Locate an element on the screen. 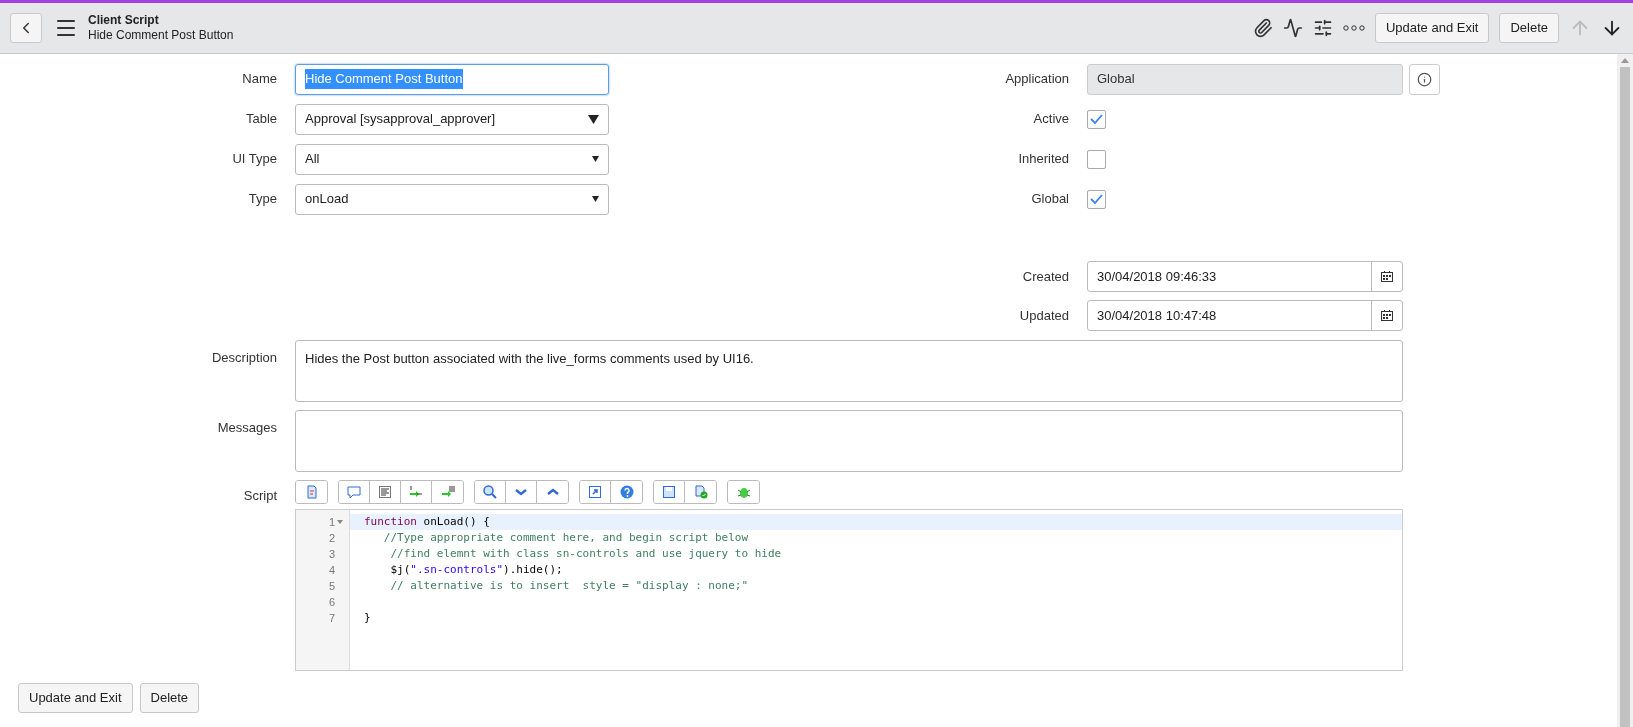 The height and width of the screenshot is (727, 1633). info-button is located at coordinates (1424, 79).